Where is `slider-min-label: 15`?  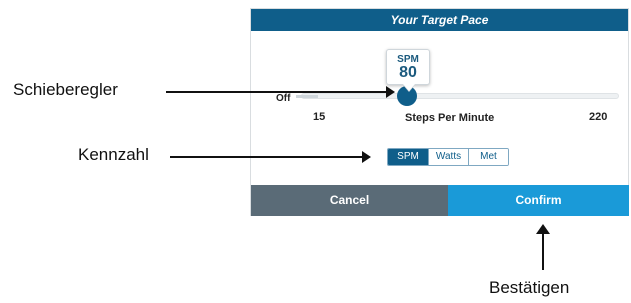 slider-min-label: 15 is located at coordinates (319, 117).